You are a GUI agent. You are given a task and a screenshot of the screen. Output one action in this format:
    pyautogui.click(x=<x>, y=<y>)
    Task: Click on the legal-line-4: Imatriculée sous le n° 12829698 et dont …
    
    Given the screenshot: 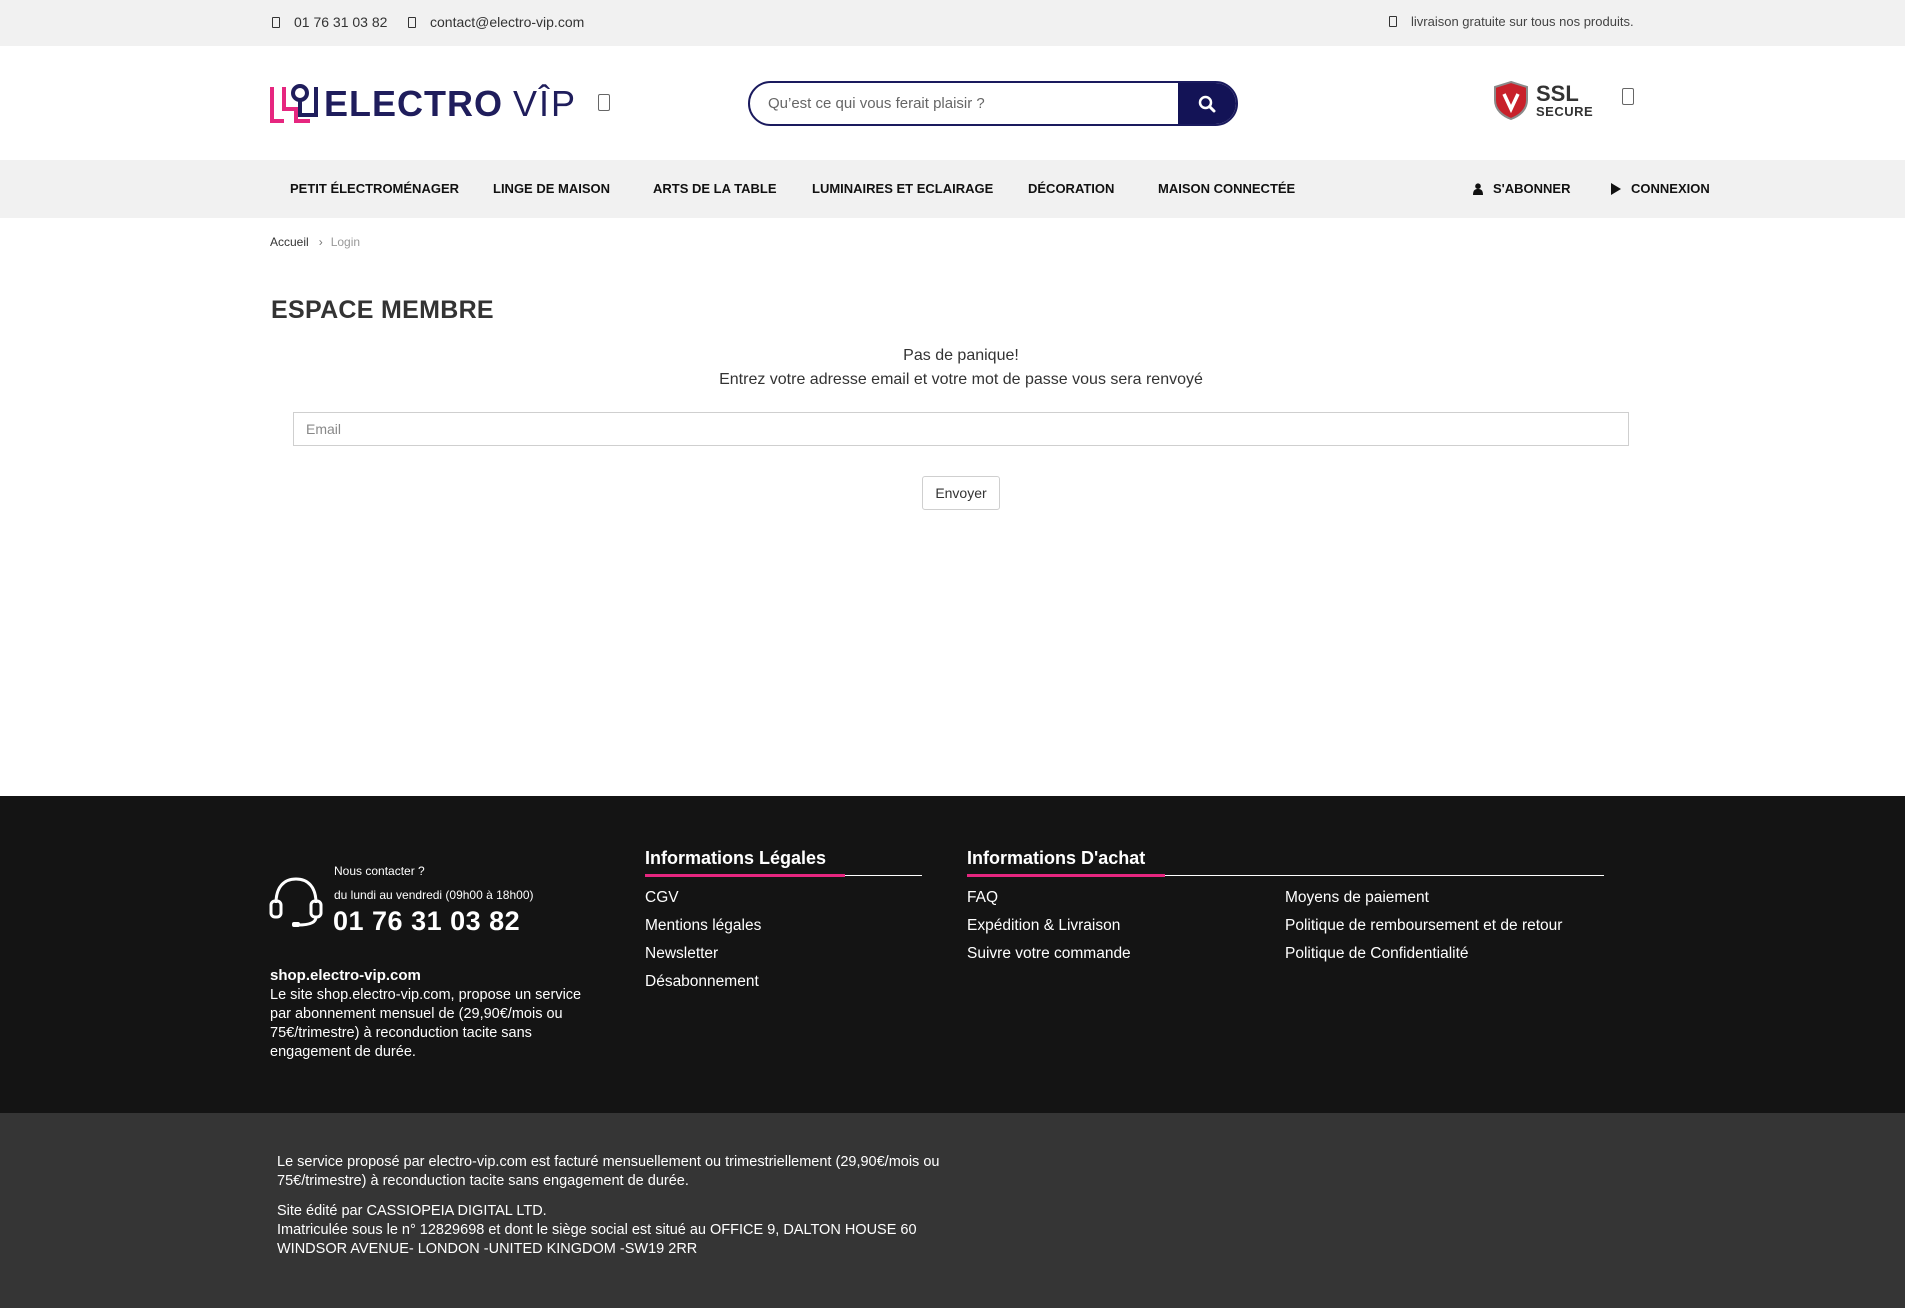 What is the action you would take?
    pyautogui.click(x=597, y=1230)
    